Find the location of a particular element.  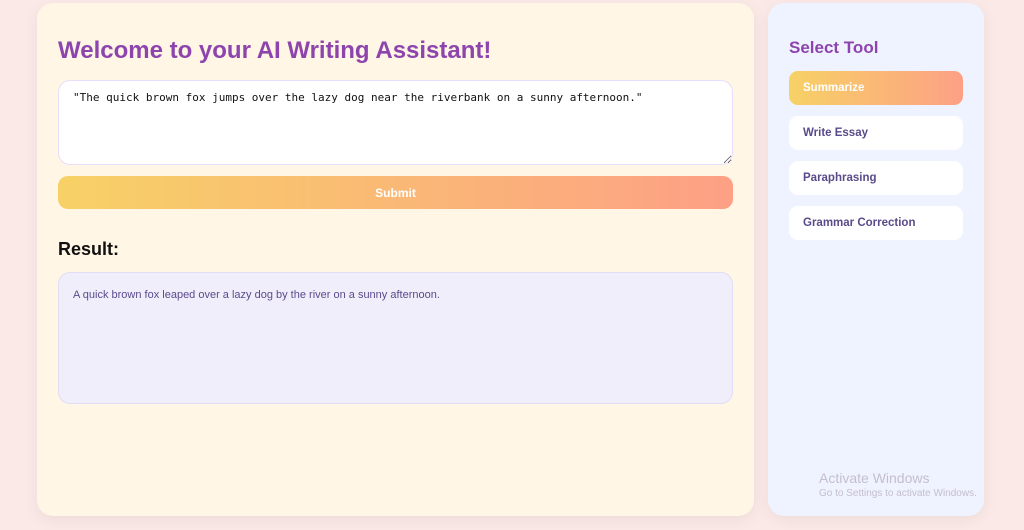

tool-summarize: Summarize is located at coordinates (876, 88).